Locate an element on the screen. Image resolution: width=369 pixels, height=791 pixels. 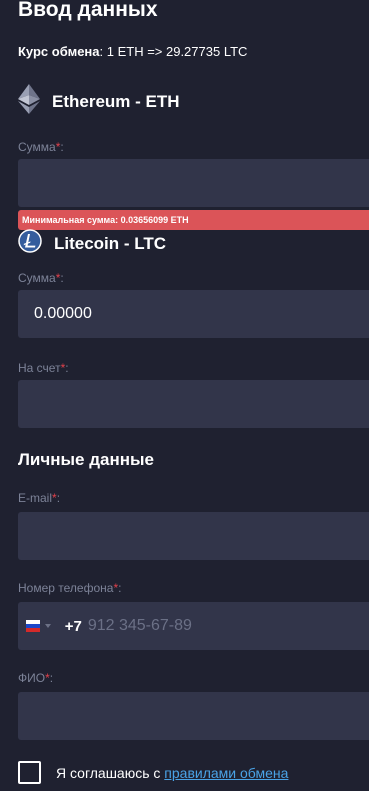
chevron-down-icon is located at coordinates (47, 626).